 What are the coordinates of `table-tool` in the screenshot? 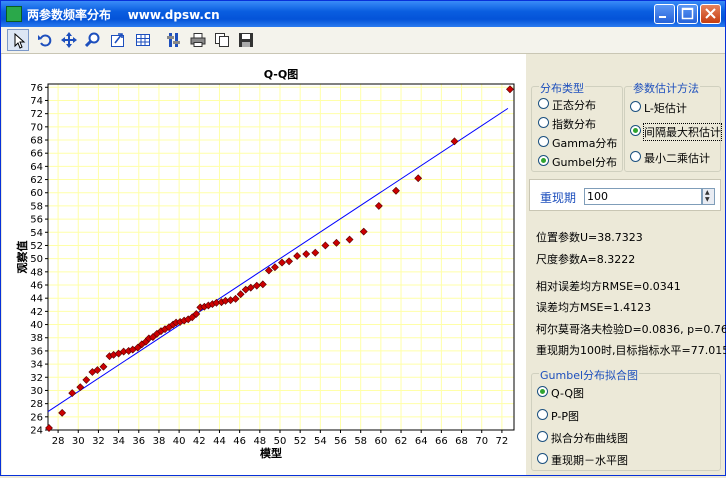 It's located at (143, 40).